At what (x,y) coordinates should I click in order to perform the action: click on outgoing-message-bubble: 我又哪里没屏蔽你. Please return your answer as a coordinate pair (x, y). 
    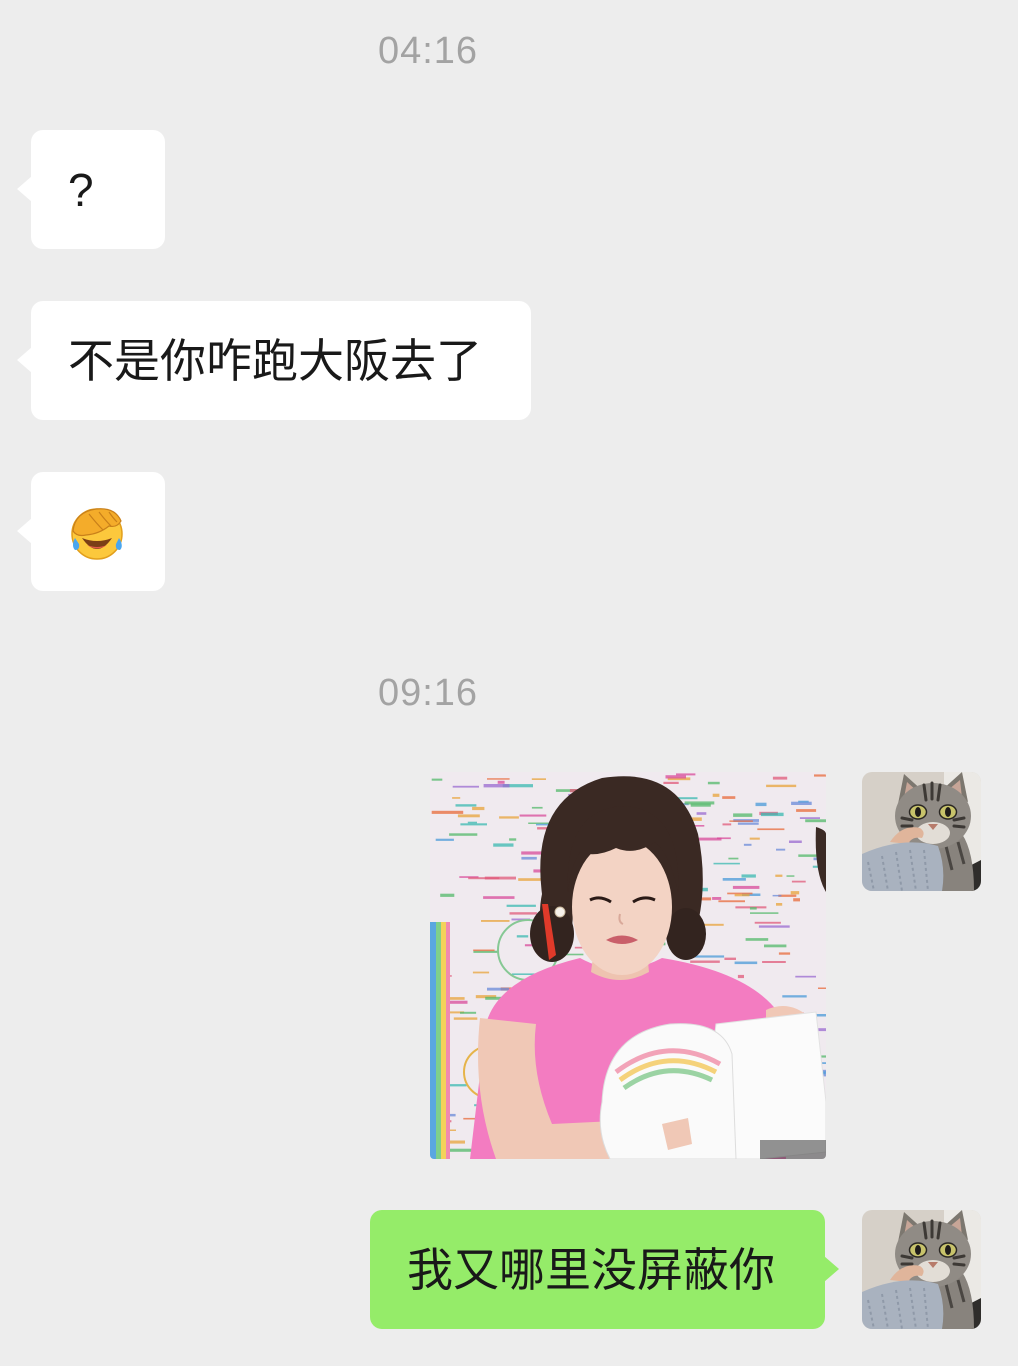
    Looking at the image, I should click on (604, 1269).